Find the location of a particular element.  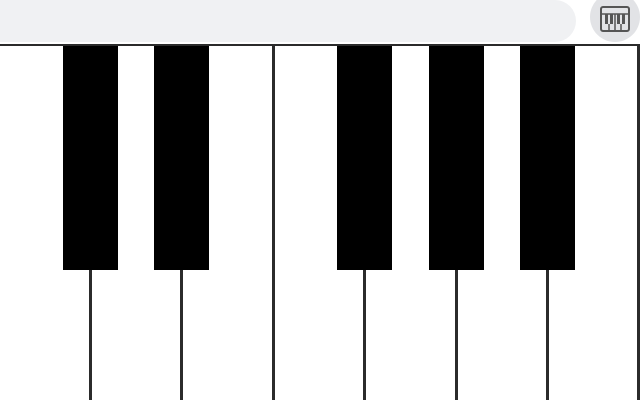

piano-keyboard-icon is located at coordinates (615, 19).